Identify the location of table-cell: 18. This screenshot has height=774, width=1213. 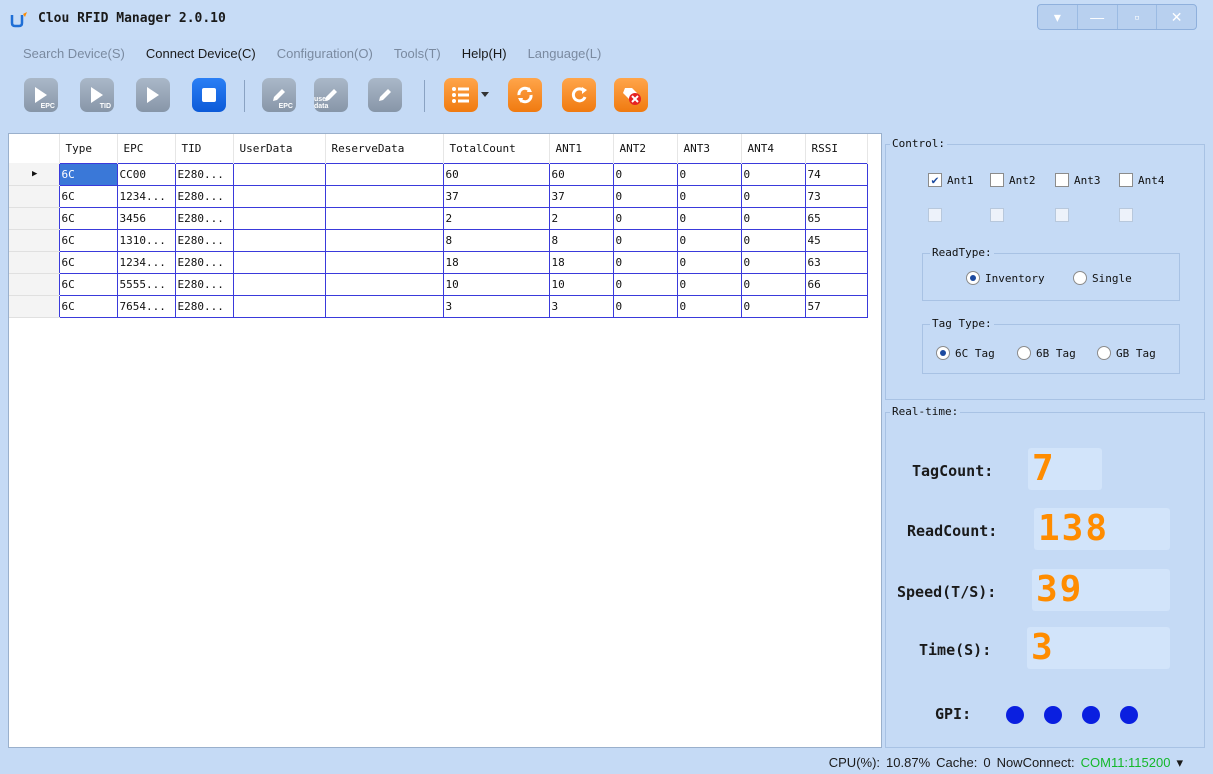
(496, 262).